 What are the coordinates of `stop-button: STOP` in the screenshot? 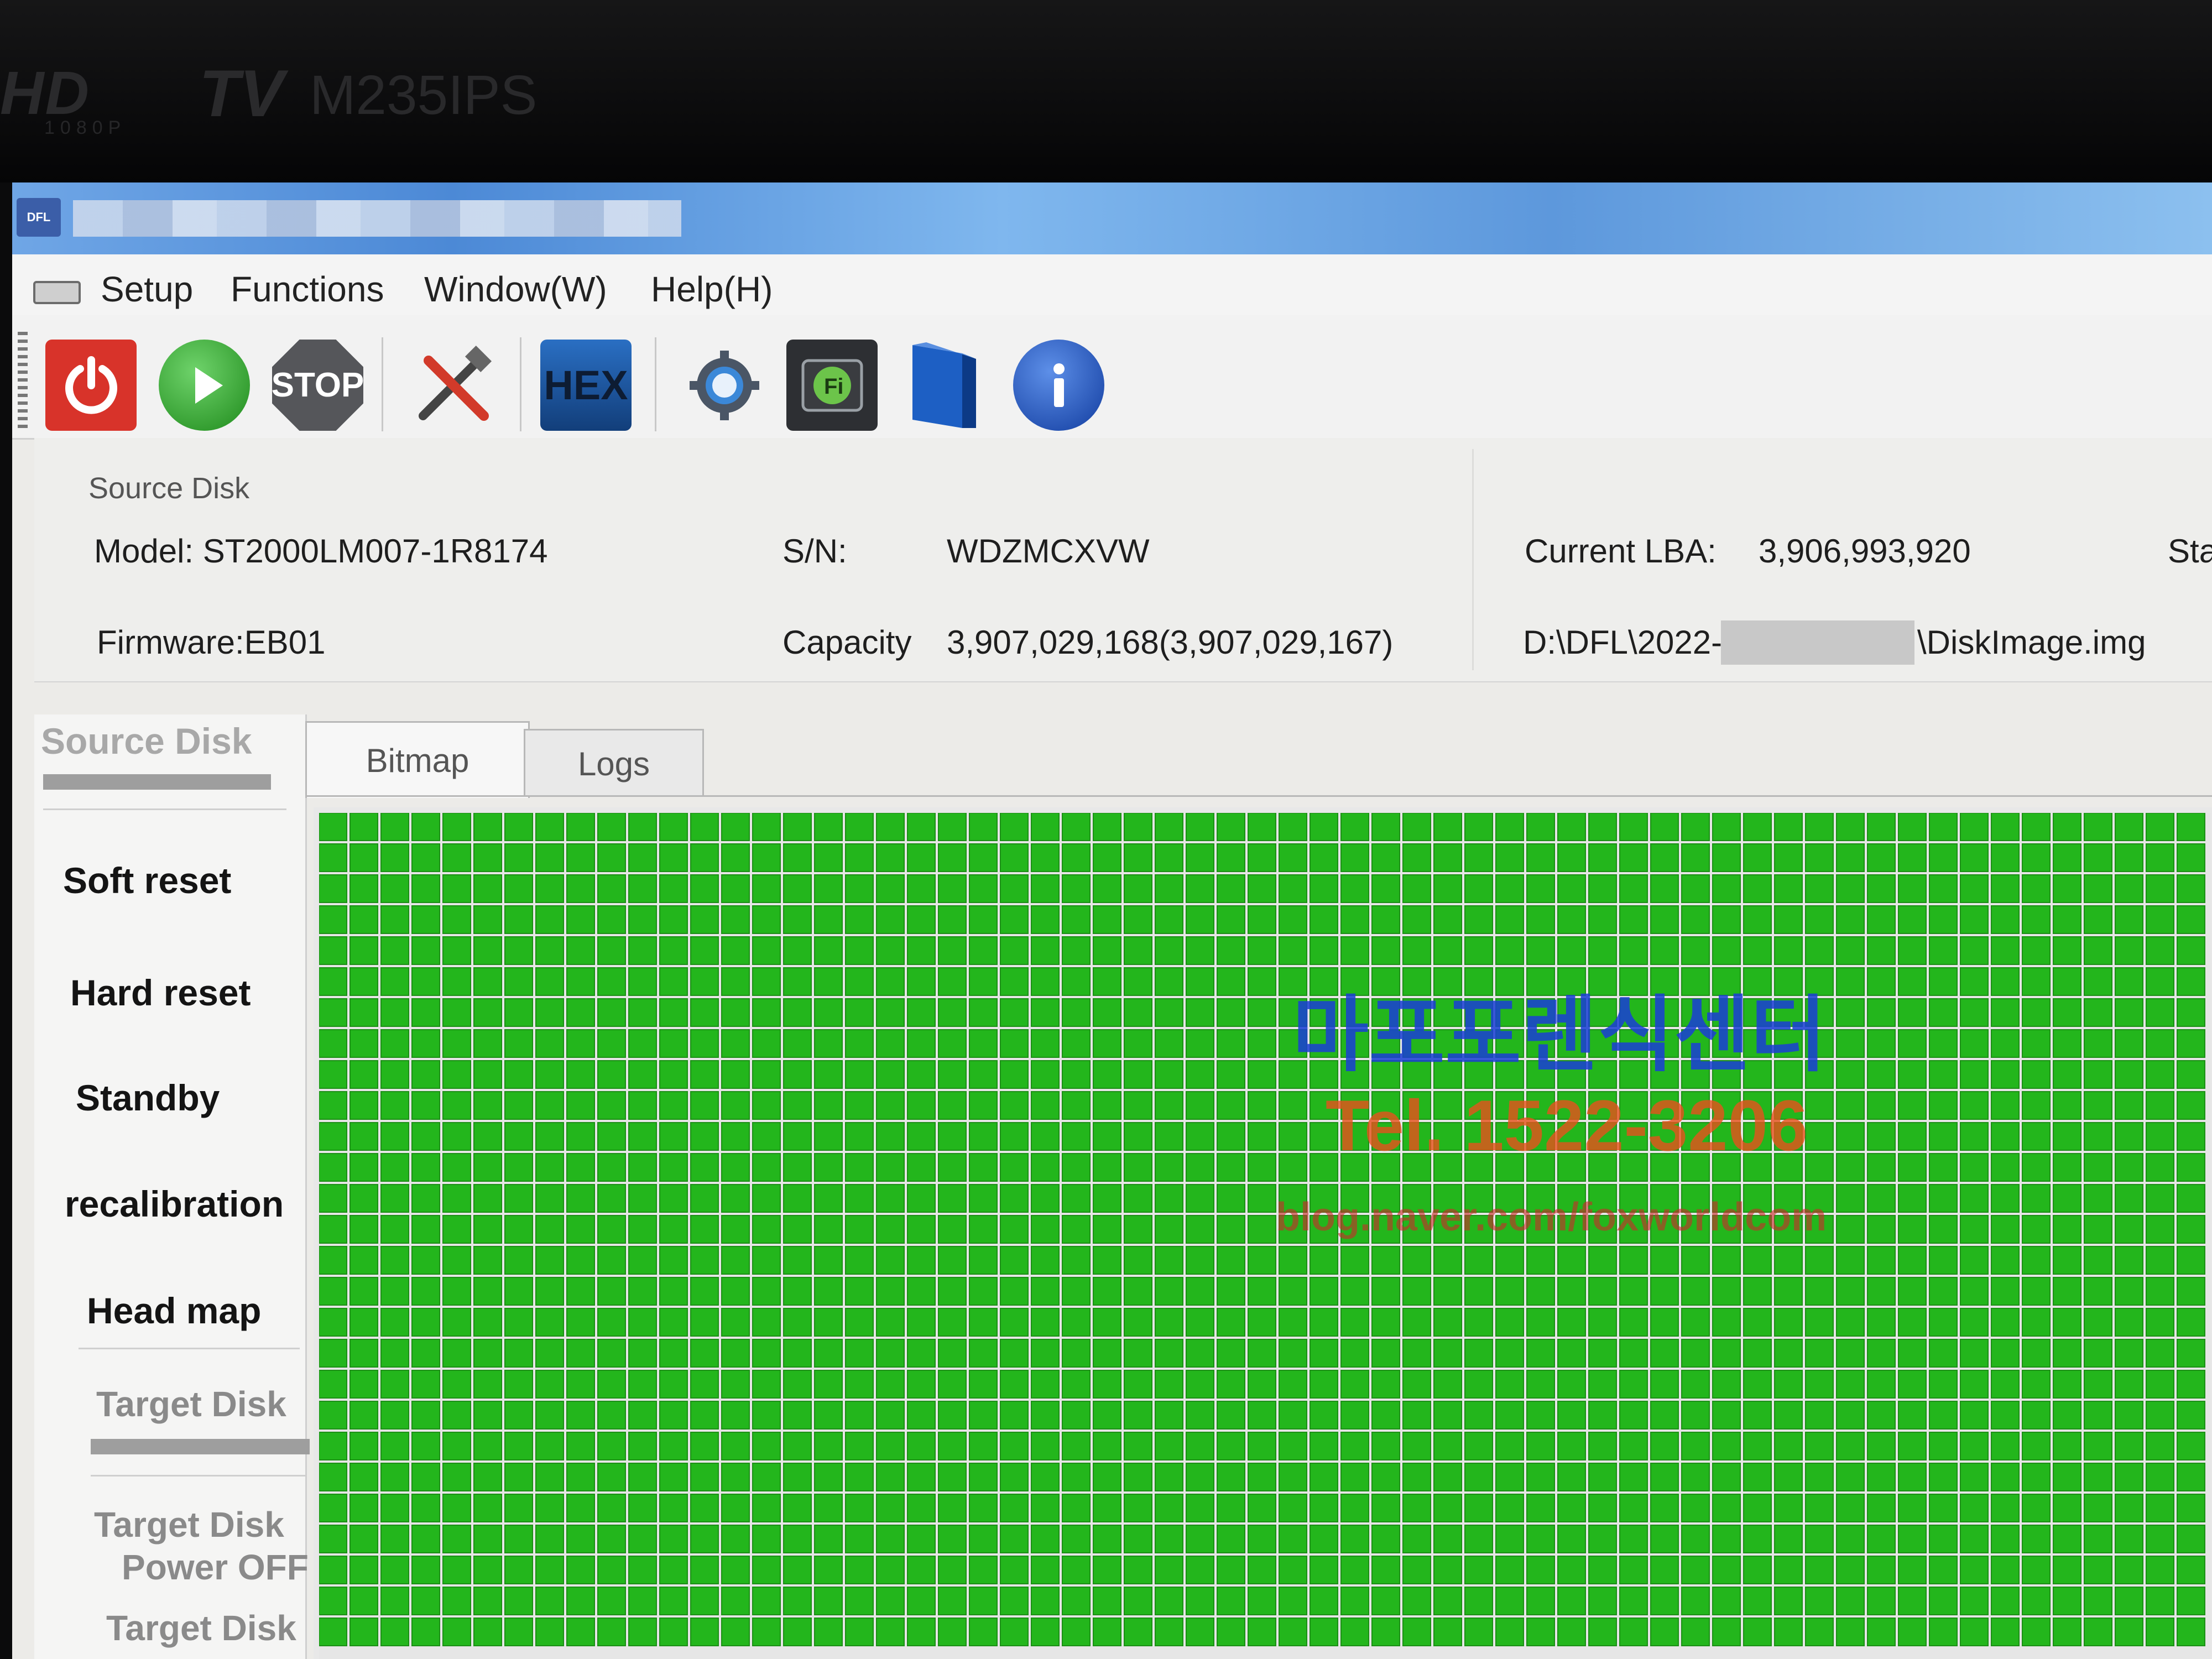 It's located at (317, 386).